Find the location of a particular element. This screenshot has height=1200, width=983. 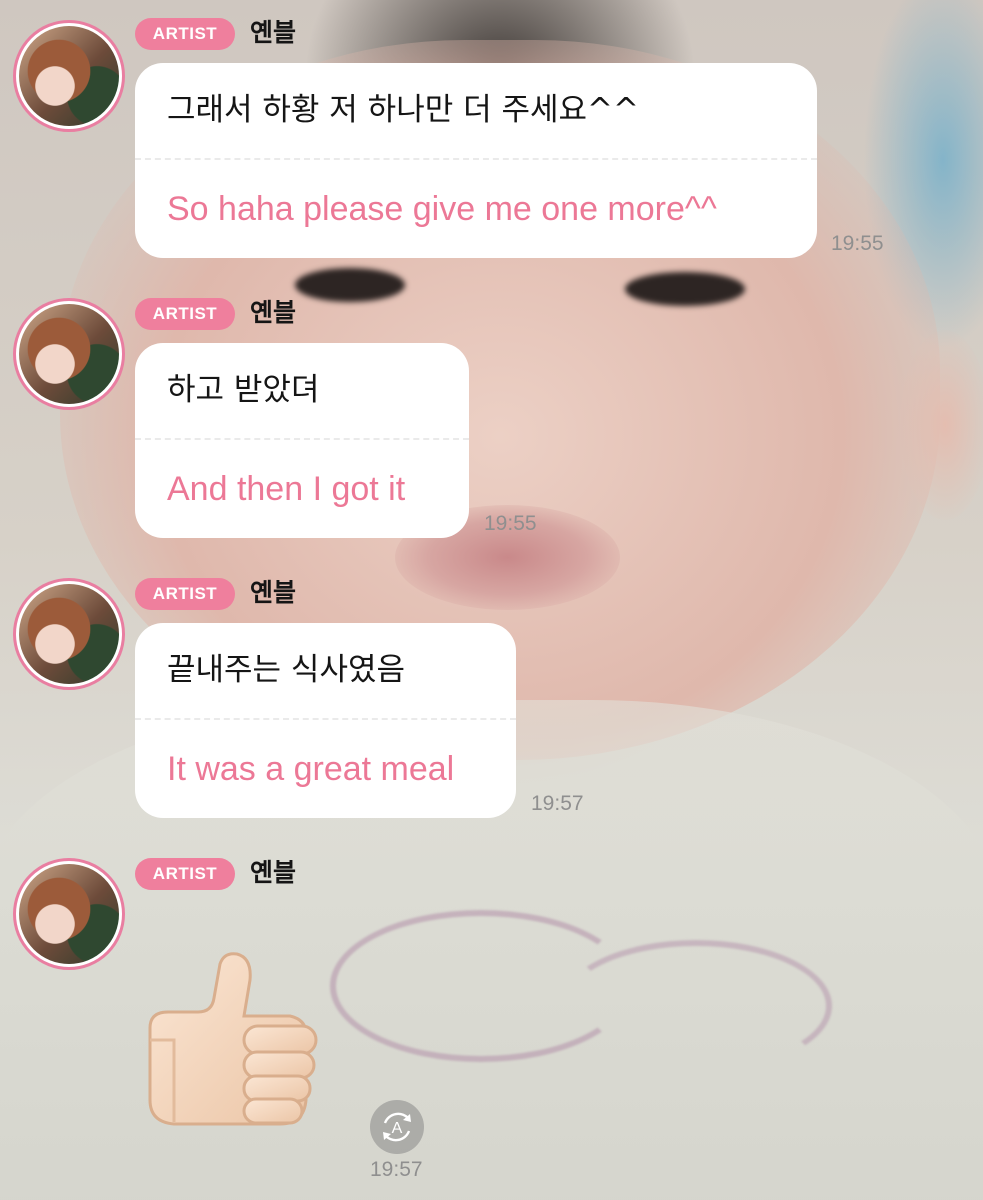

svg-text: A is located at coordinates (397, 1128).